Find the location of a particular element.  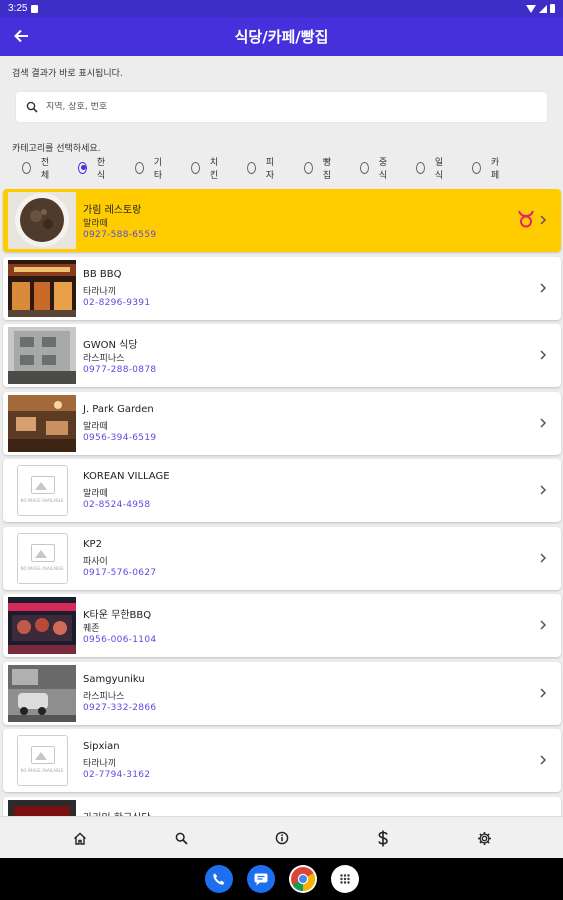

restaurant-name: 가리미 한국식당 is located at coordinates (117, 812).